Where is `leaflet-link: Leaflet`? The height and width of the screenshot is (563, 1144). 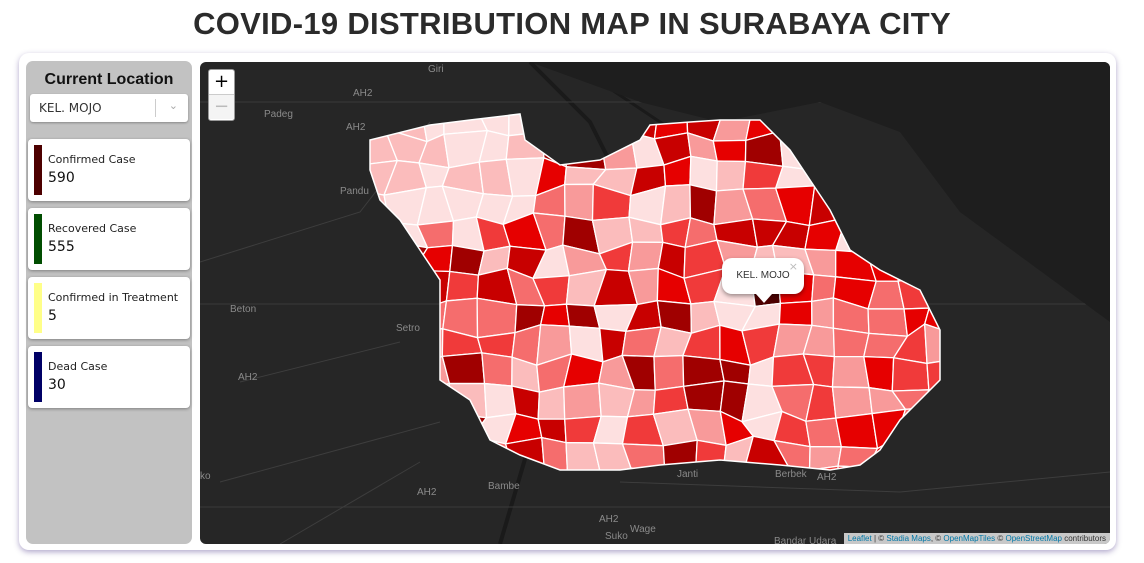 leaflet-link: Leaflet is located at coordinates (860, 538).